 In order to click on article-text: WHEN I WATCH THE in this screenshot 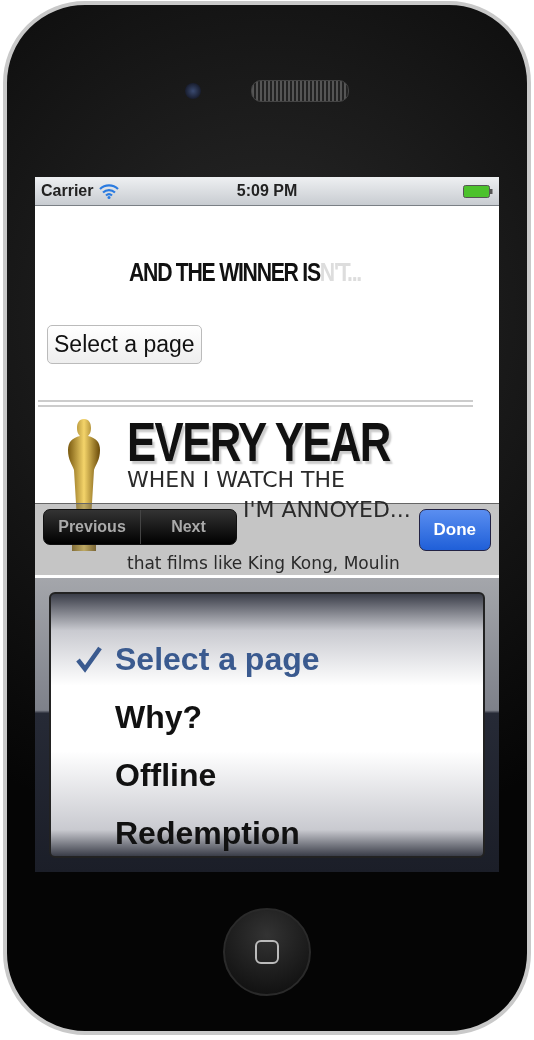, I will do `click(236, 480)`.